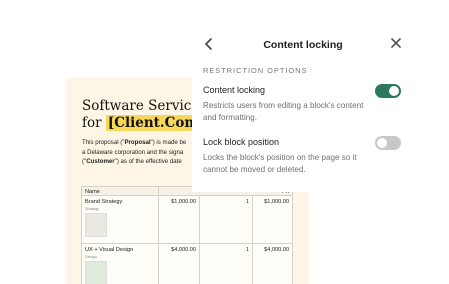  I want to click on title-prefix: for, so click(94, 123).